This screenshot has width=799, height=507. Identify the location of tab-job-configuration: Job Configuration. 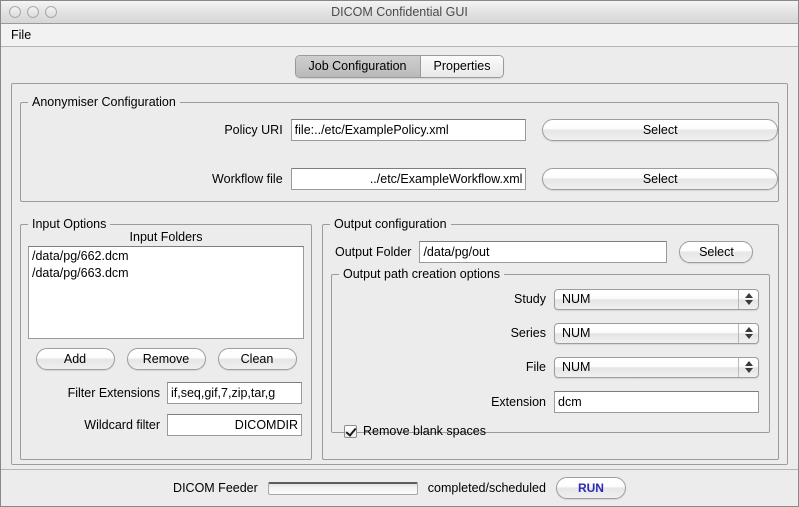
(357, 66).